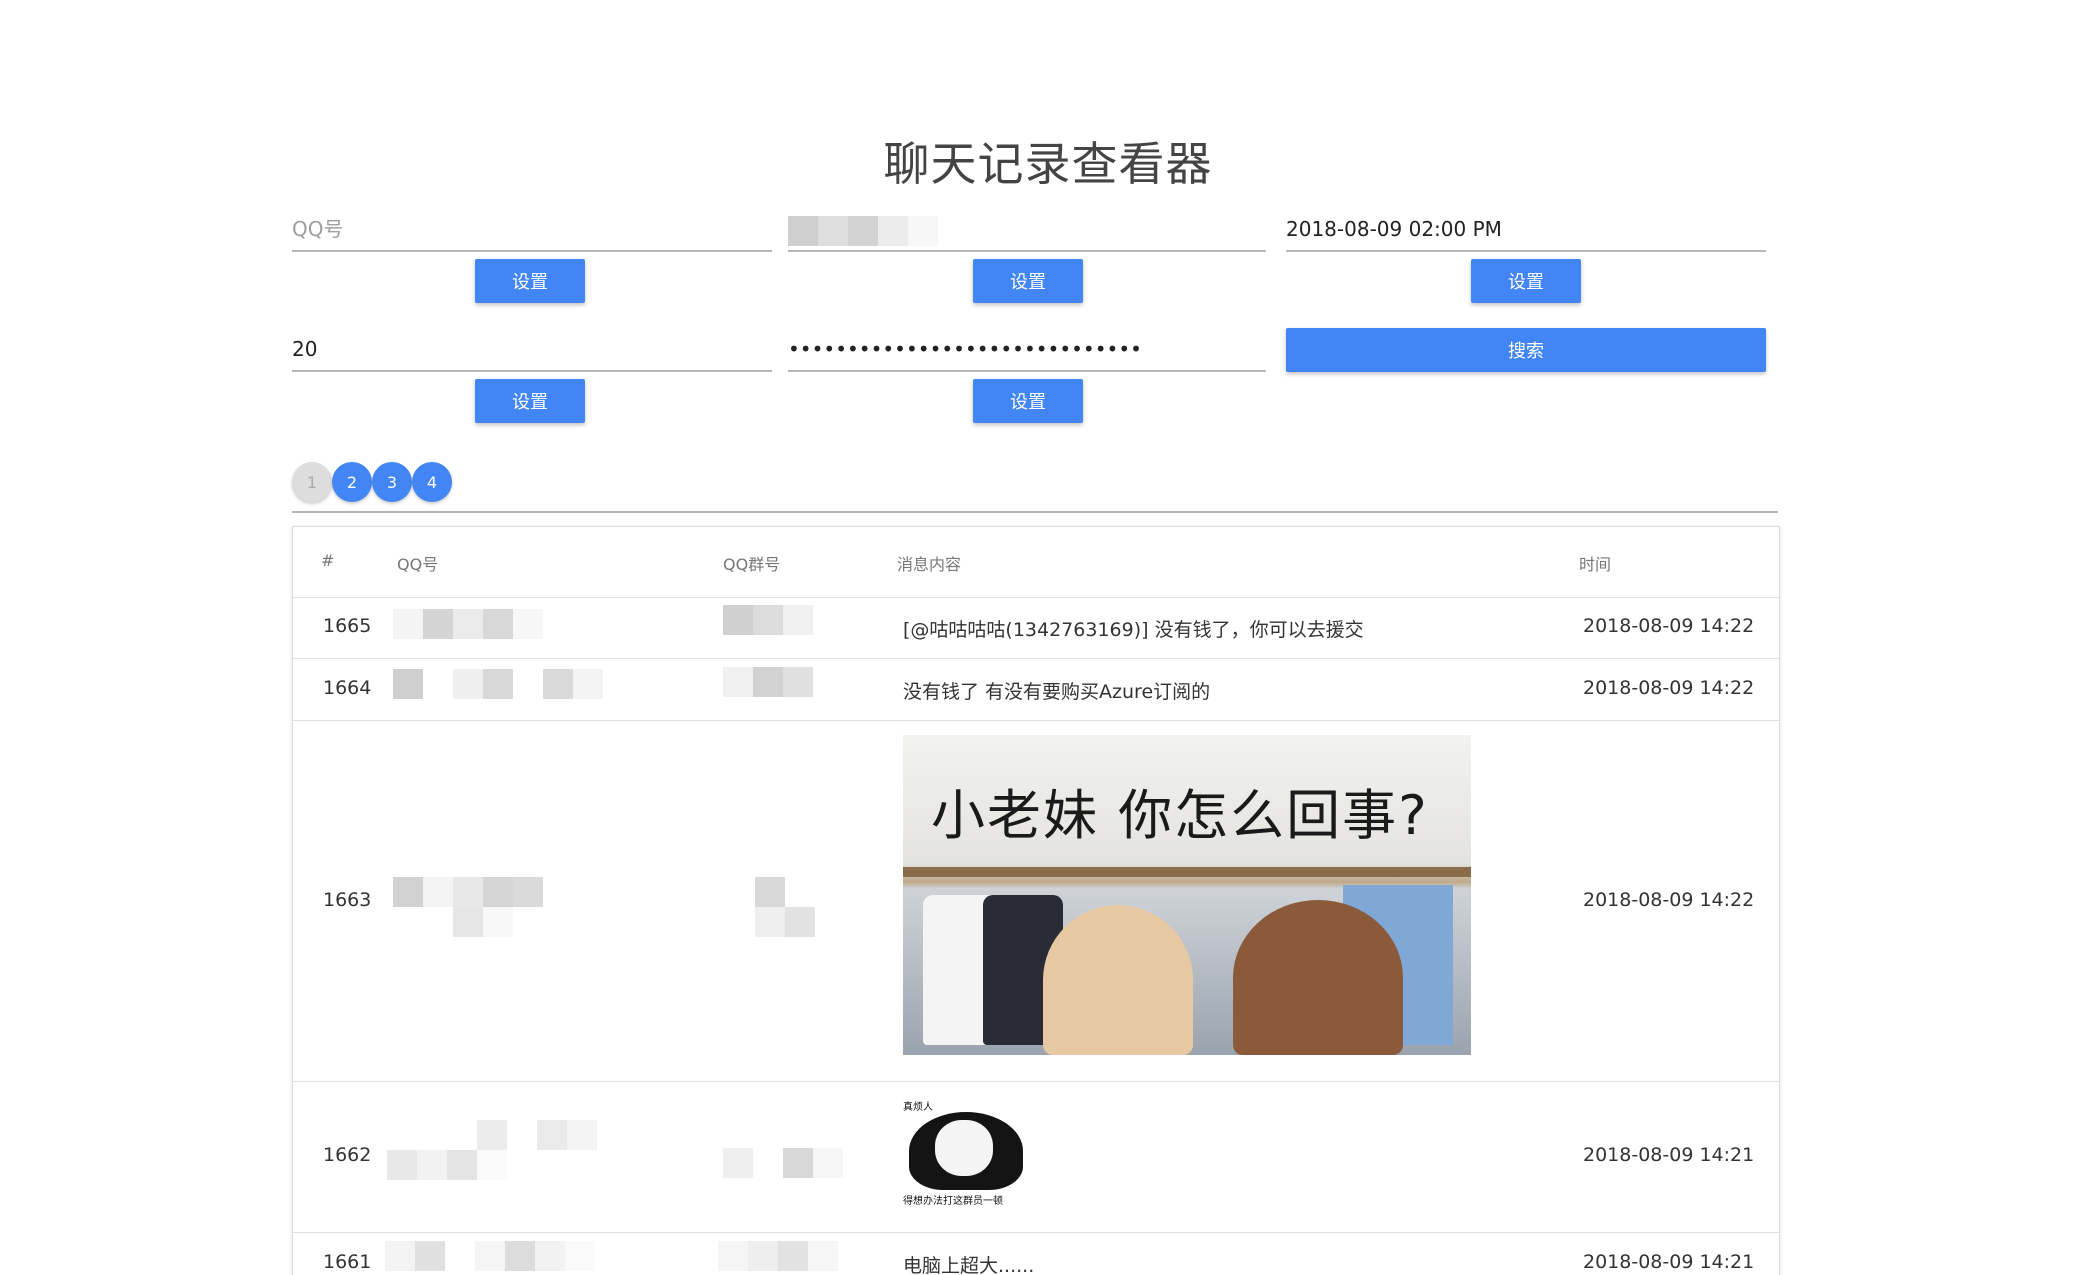  What do you see at coordinates (1180, 815) in the screenshot?
I see `image-meme-text: 小老妹 你怎么回事?` at bounding box center [1180, 815].